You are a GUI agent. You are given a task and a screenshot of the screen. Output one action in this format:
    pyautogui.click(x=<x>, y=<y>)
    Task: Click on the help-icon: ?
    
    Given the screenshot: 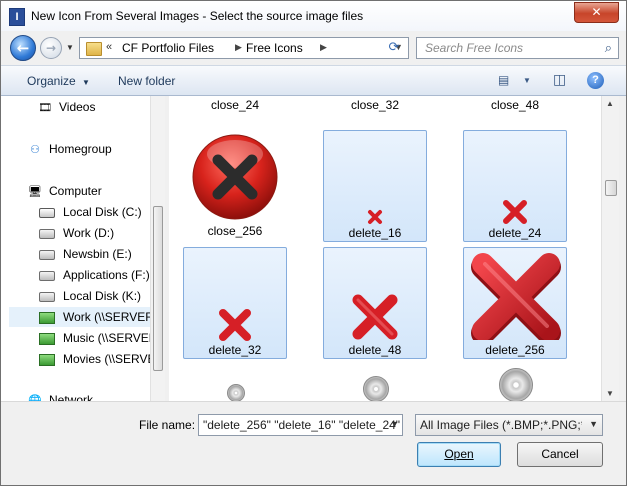 What is the action you would take?
    pyautogui.click(x=595, y=80)
    